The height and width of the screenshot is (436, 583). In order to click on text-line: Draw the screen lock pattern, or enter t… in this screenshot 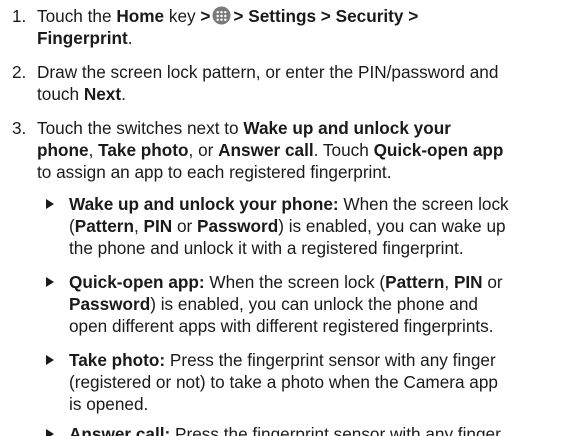, I will do `click(310, 72)`.